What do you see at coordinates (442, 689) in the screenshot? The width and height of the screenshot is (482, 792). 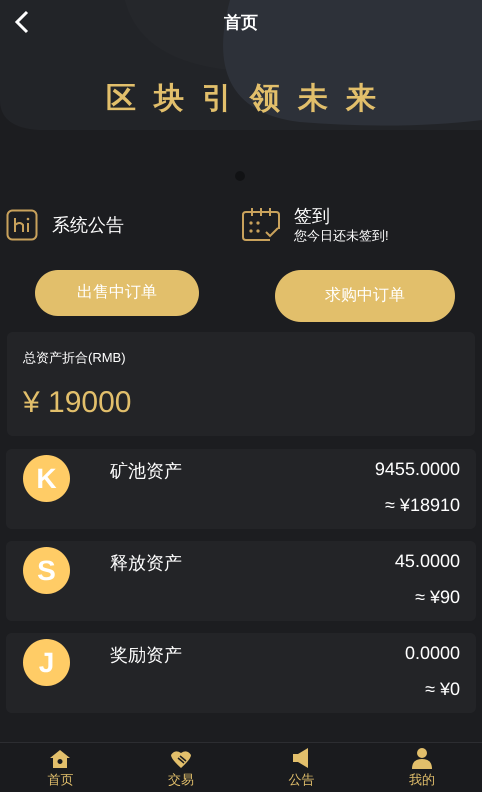 I see `asset-value: ≈ ¥0` at bounding box center [442, 689].